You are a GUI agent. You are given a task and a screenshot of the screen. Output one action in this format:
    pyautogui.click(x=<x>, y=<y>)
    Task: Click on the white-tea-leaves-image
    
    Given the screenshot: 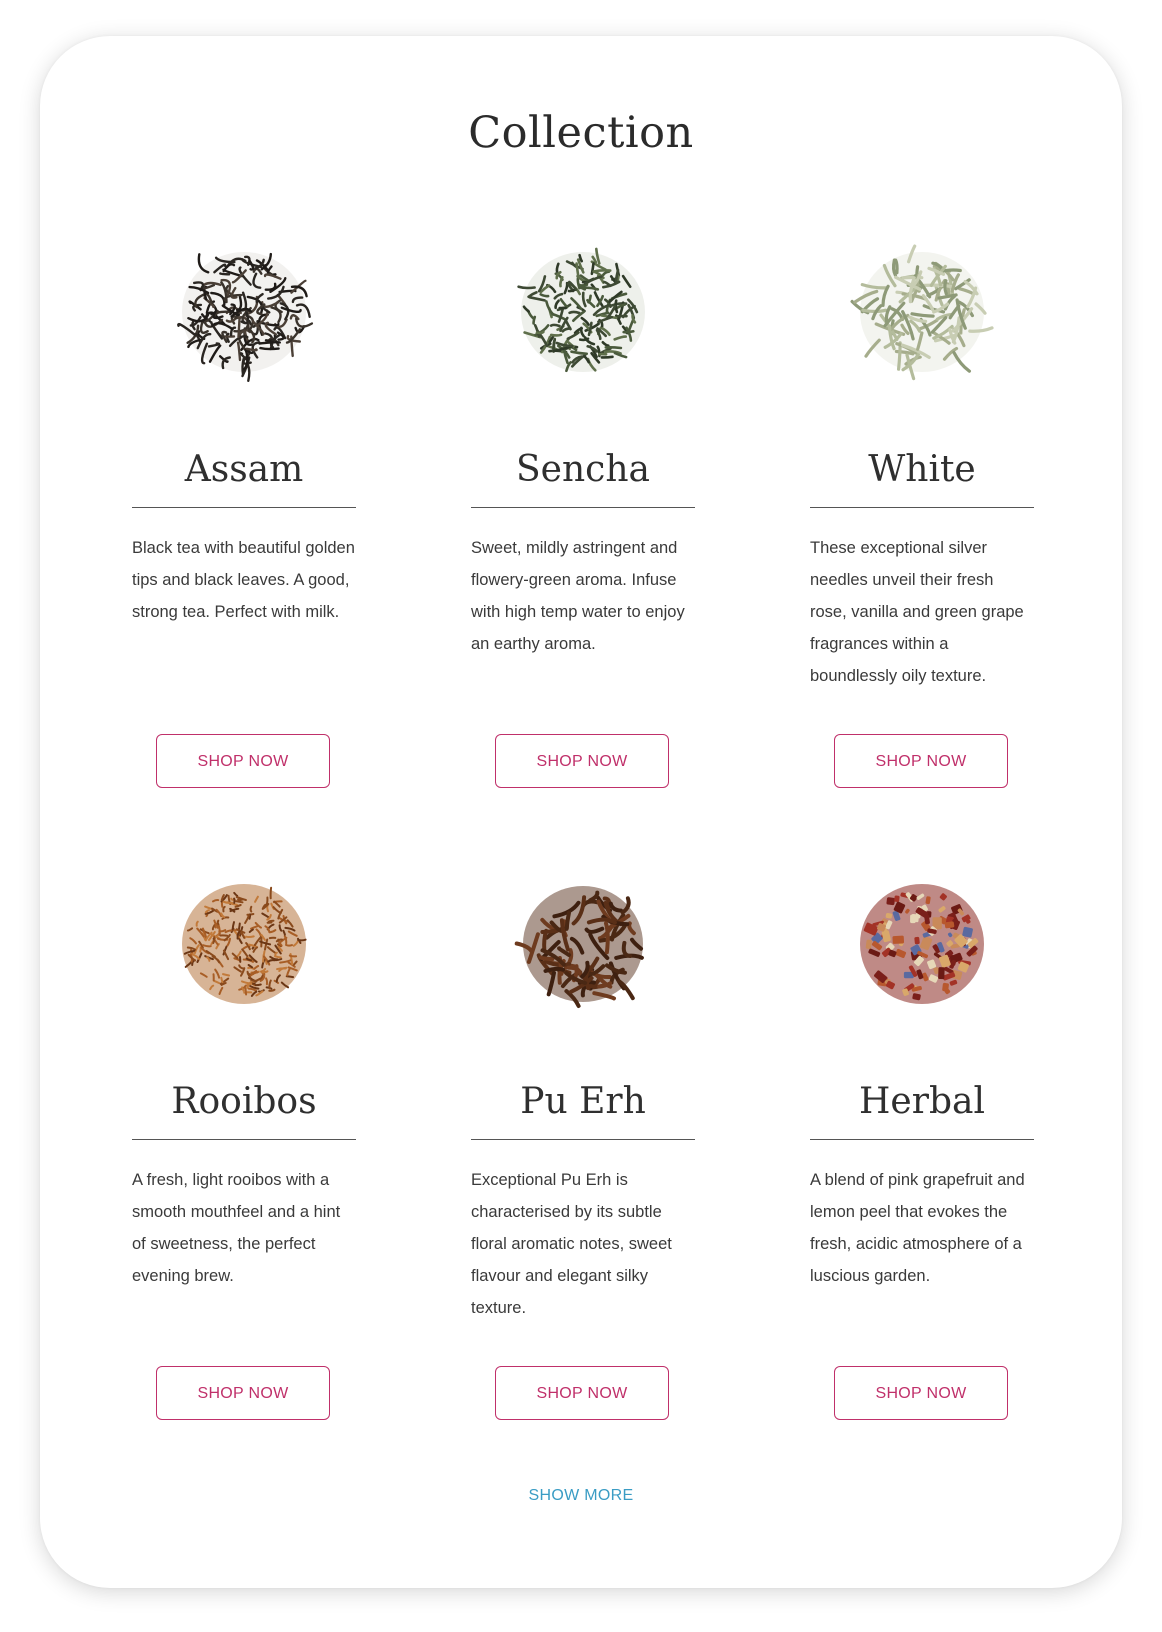 What is the action you would take?
    pyautogui.click(x=922, y=307)
    